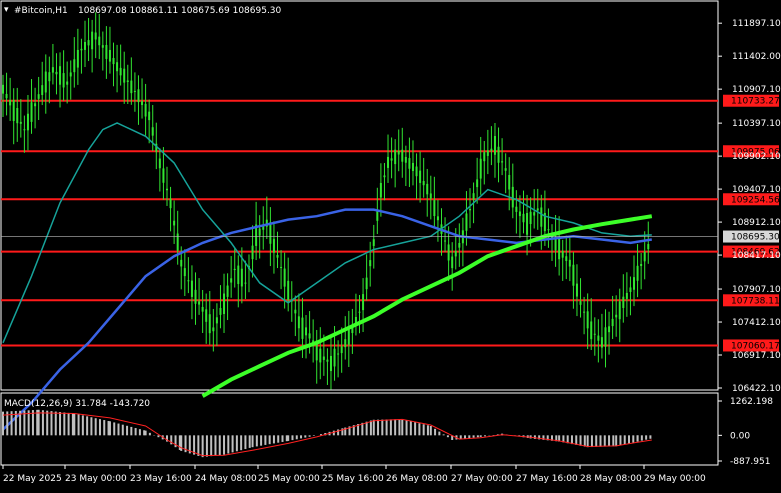 The height and width of the screenshot is (493, 781). Describe the element at coordinates (756, 24) in the screenshot. I see `price-tick-label: 111897.10` at that location.